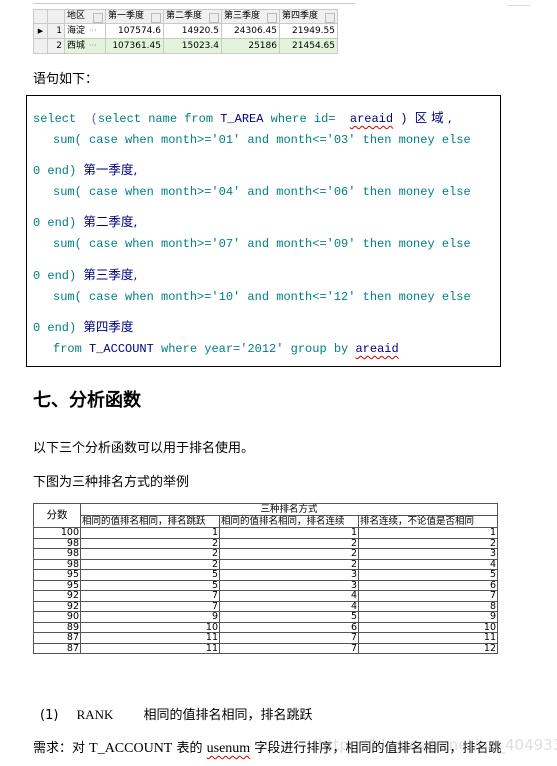  Describe the element at coordinates (306, 119) in the screenshot. I see `code-token: where id=` at that location.